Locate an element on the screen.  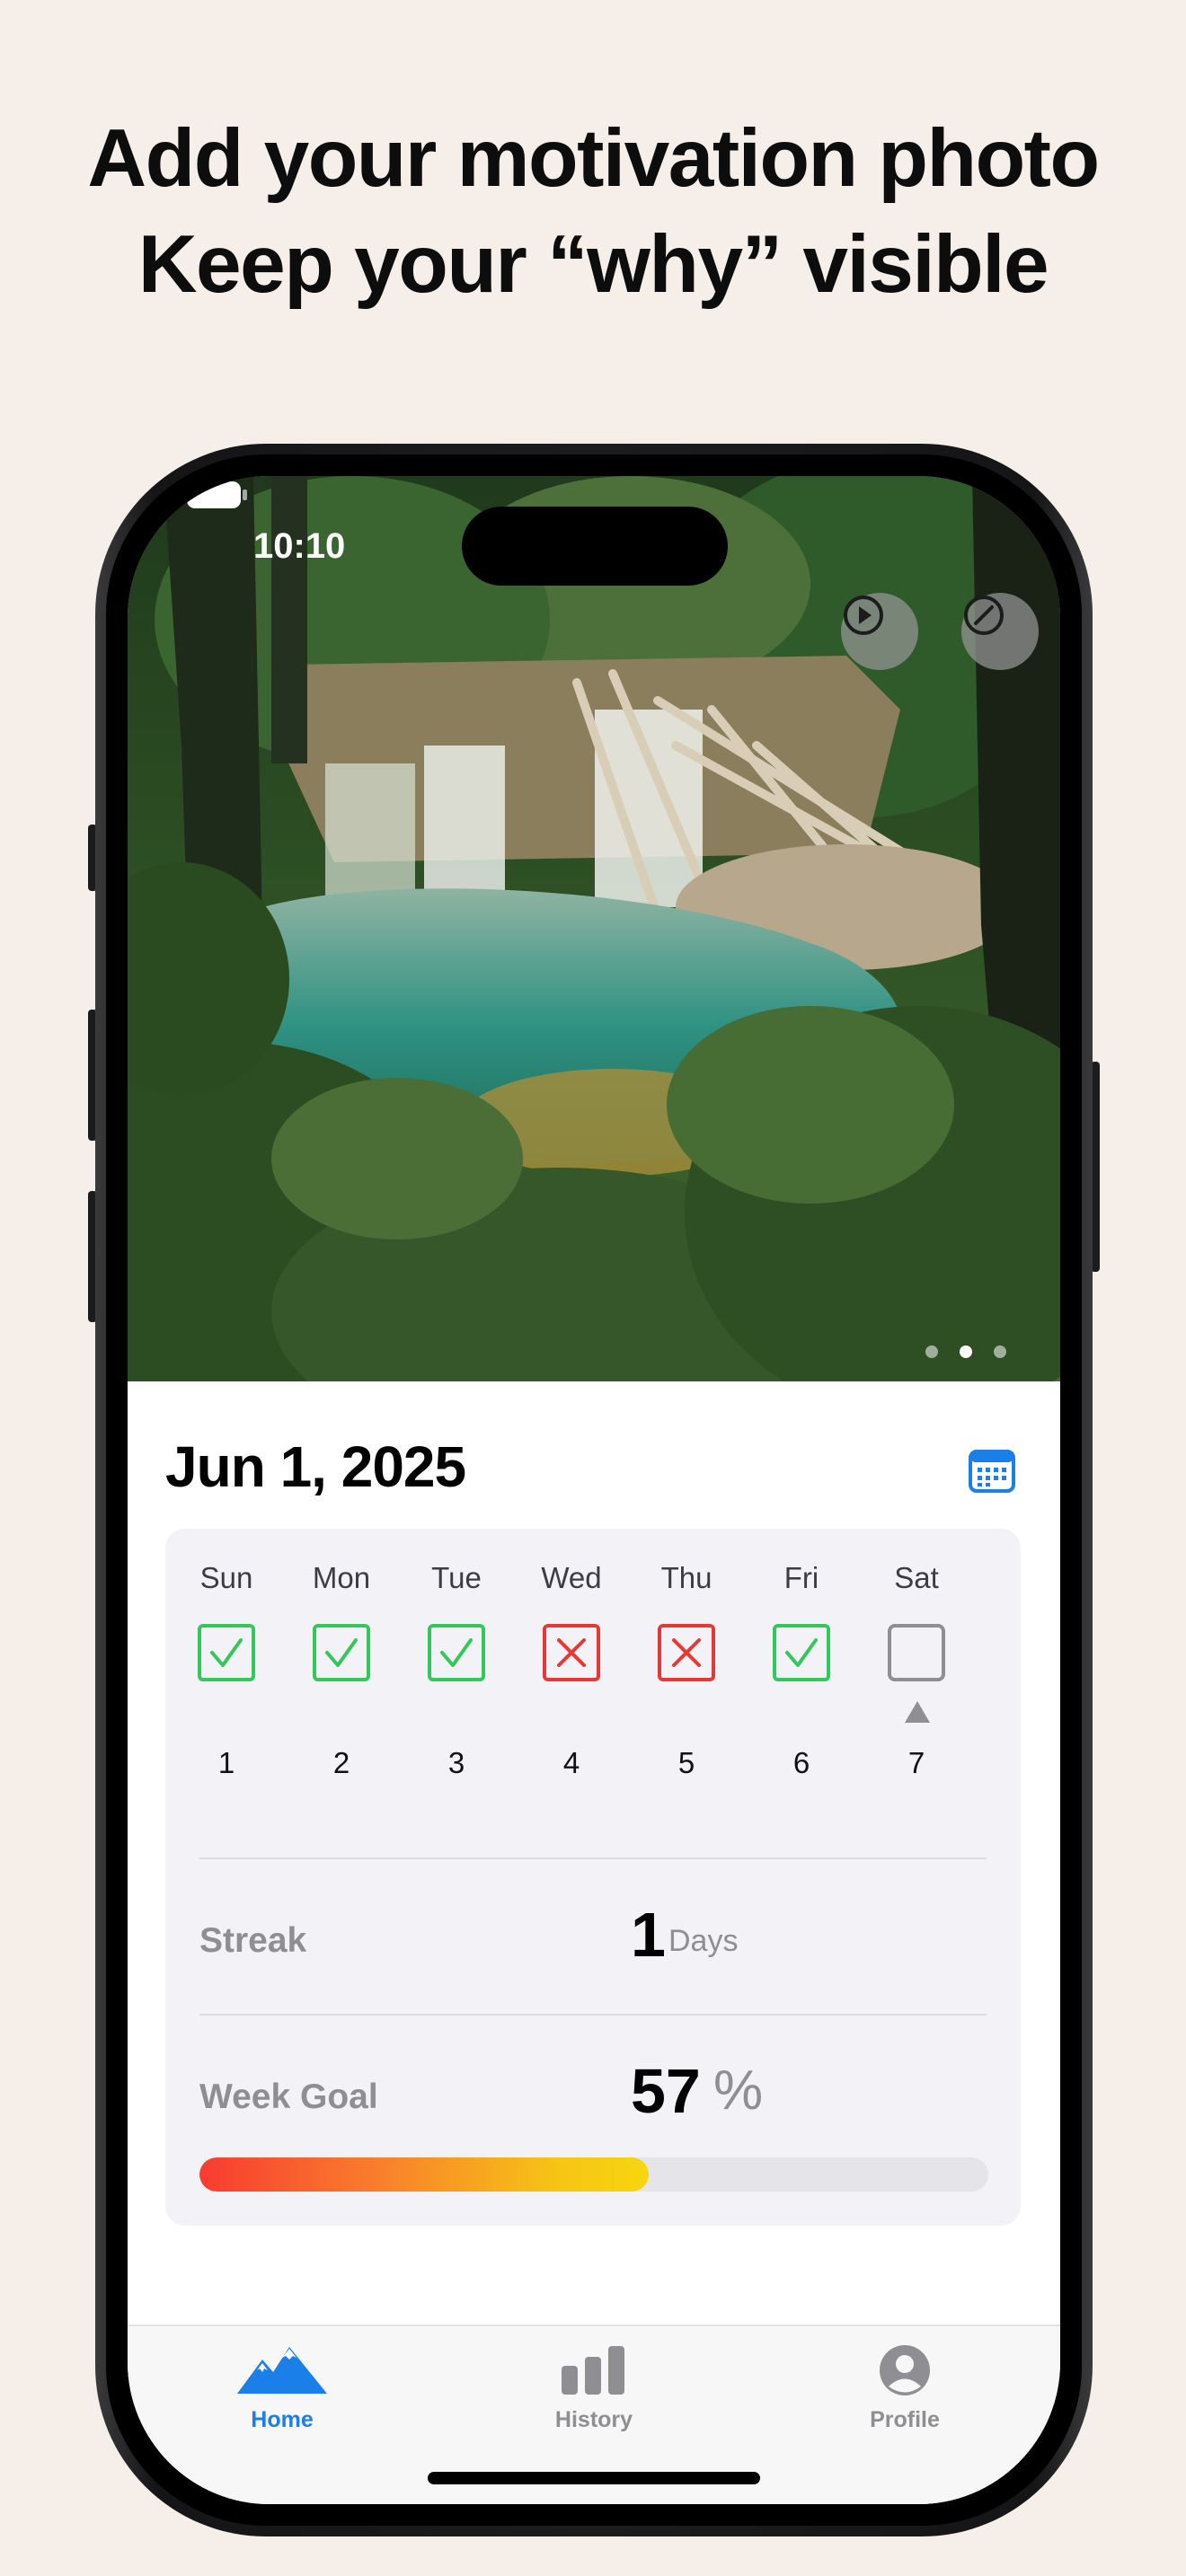
tab-home: Home is located at coordinates (282, 2386).